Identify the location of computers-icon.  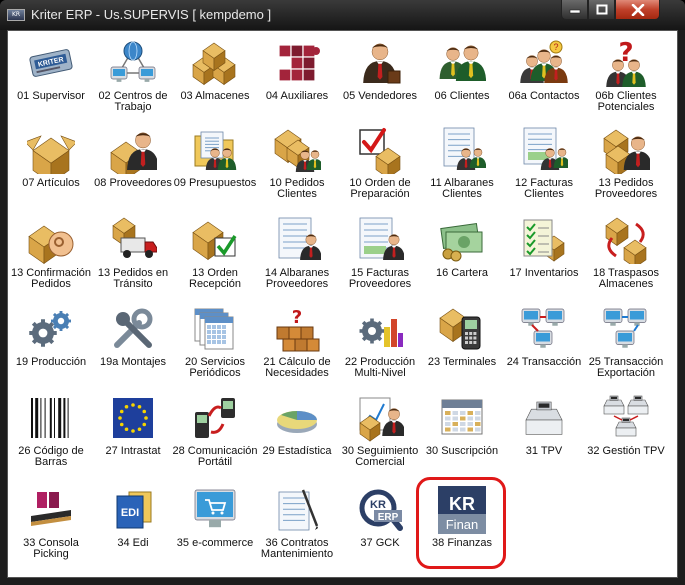
(543, 328).